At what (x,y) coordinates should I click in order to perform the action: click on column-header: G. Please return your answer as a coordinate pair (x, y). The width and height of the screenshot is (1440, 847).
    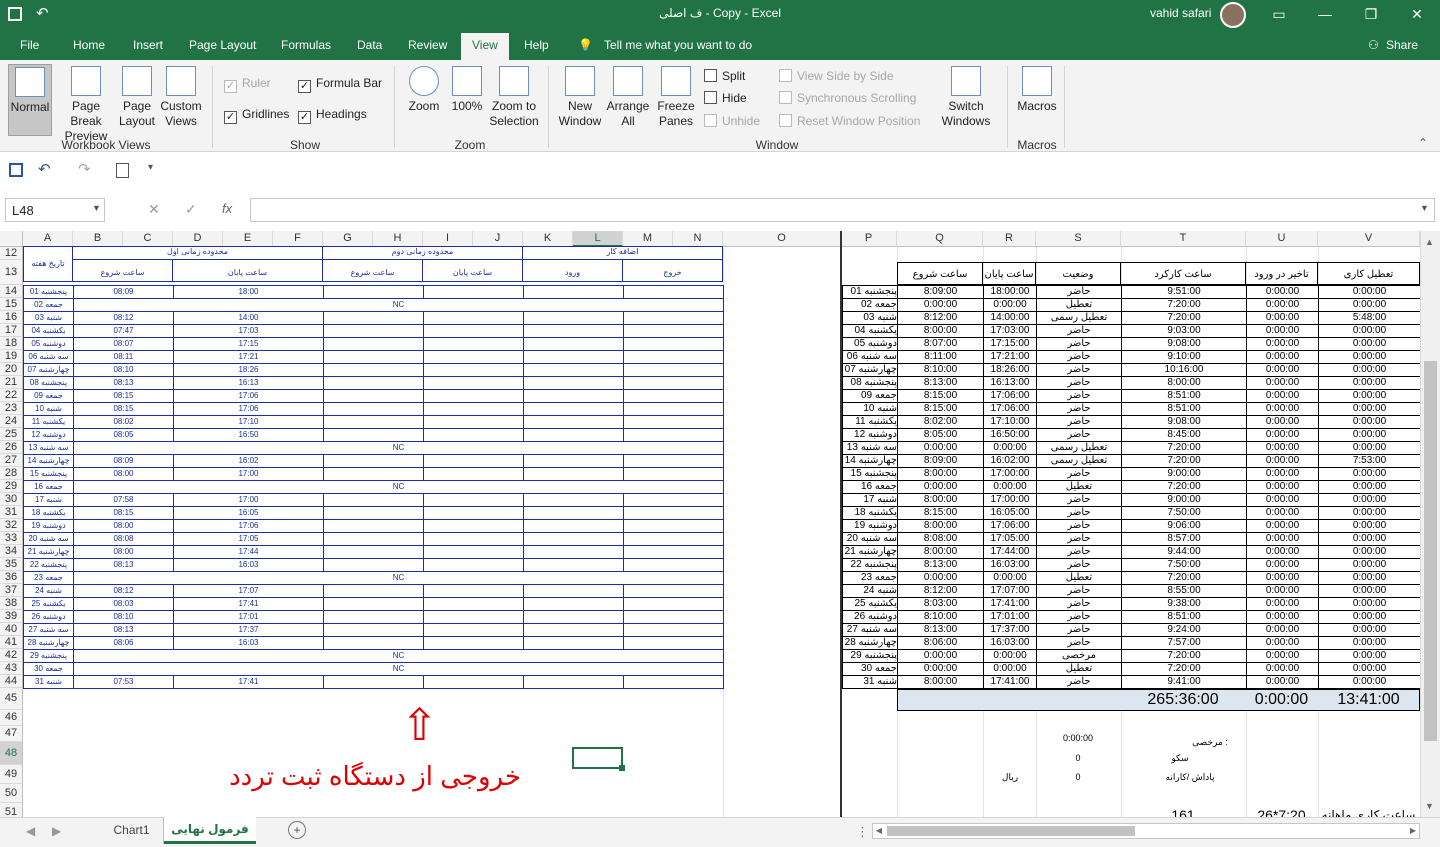
    Looking at the image, I should click on (348, 239).